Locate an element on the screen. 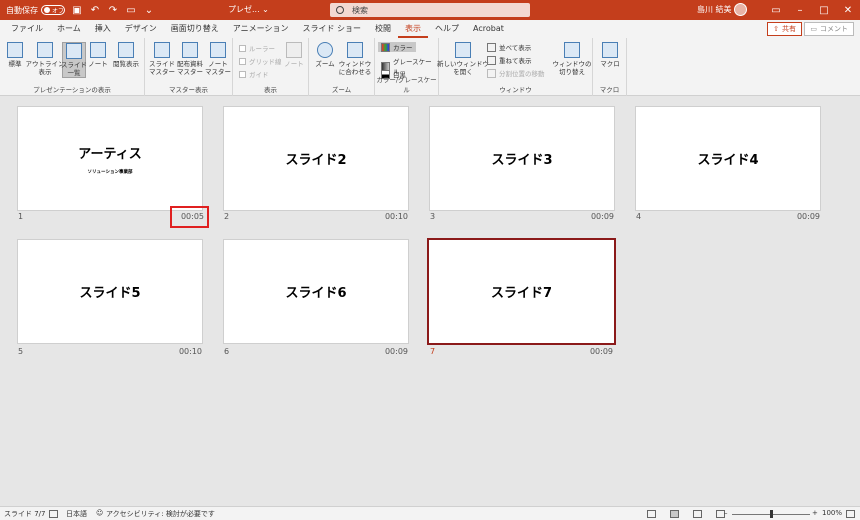  fit-to-window-button: ウィンドウ に合わせる is located at coordinates (355, 59).